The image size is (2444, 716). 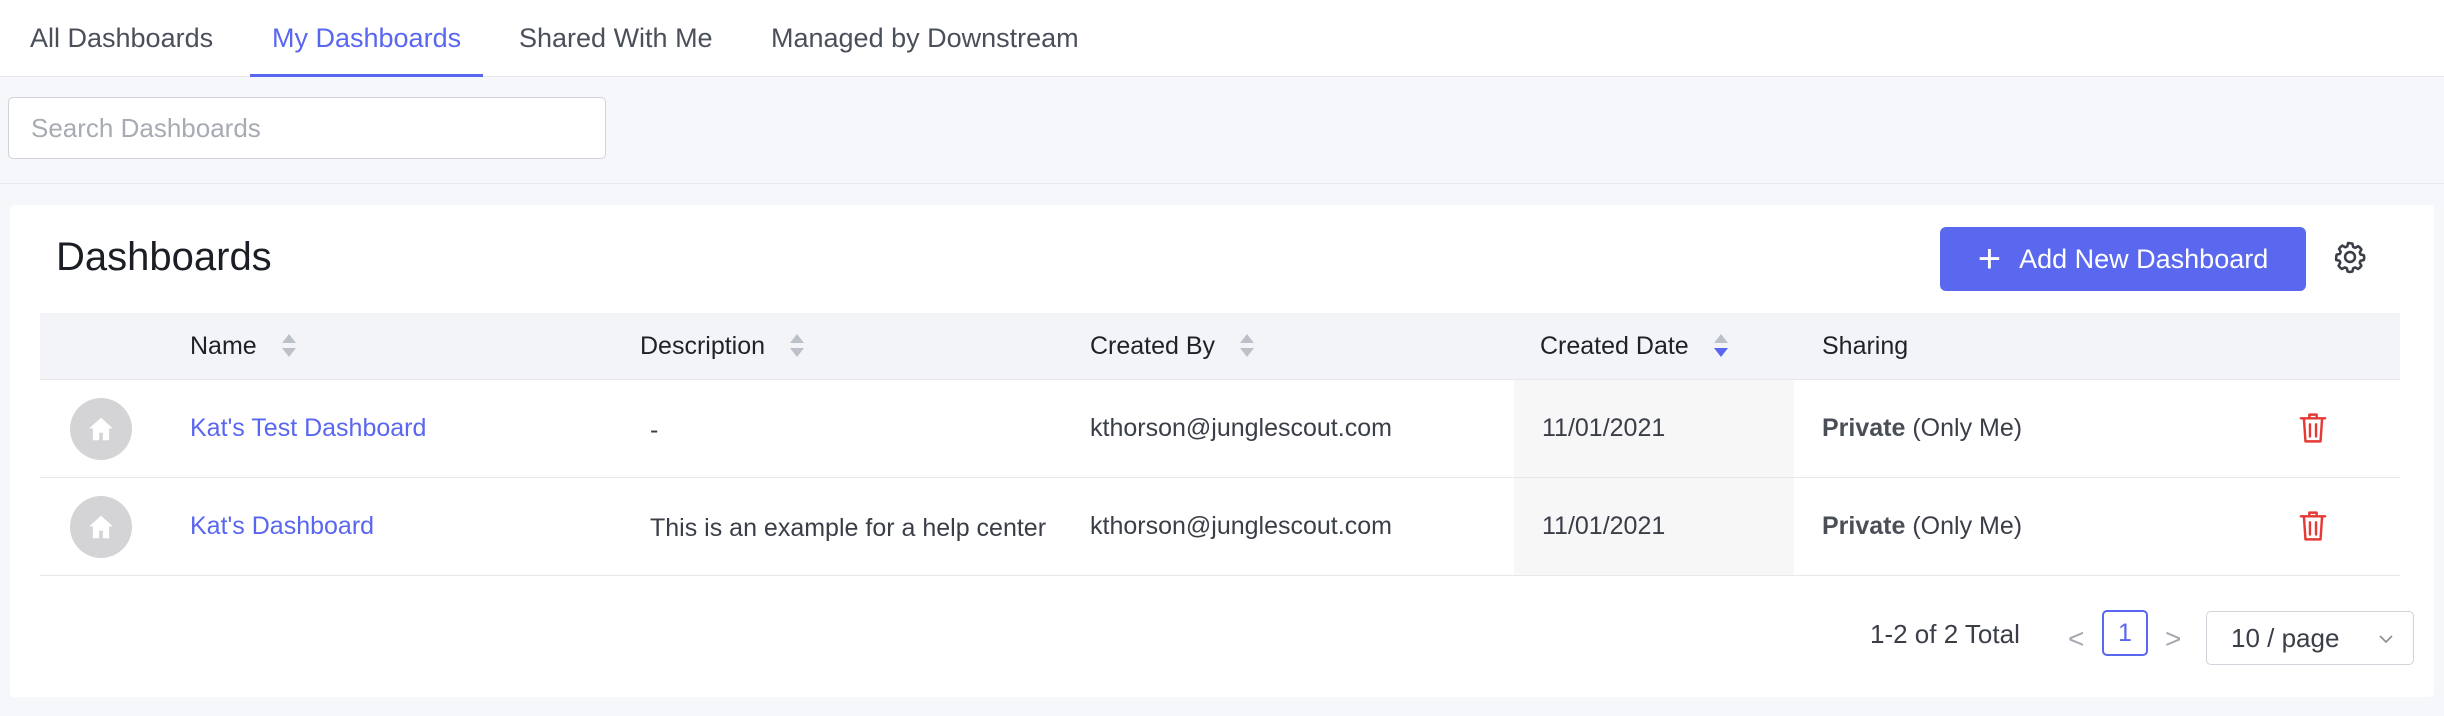 I want to click on tab-managed-by-downstream: Managed by Downstream, so click(x=925, y=38).